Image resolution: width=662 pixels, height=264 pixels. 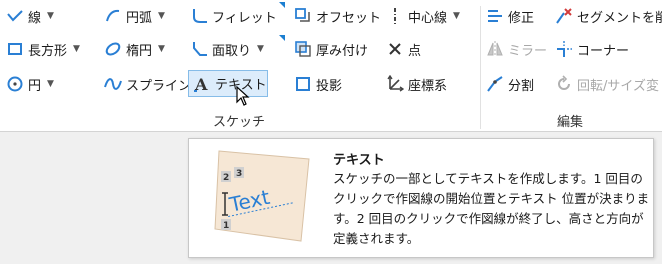 What do you see at coordinates (201, 84) in the screenshot?
I see `text-icon: A` at bounding box center [201, 84].